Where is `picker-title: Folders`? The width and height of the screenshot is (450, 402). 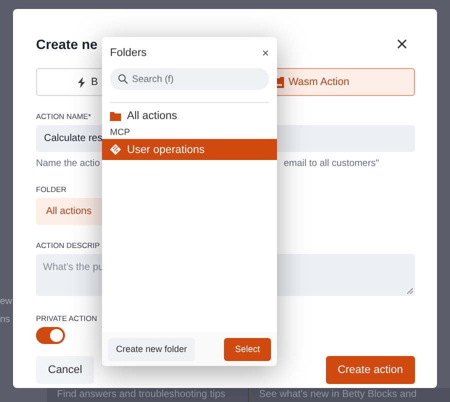 picker-title: Folders is located at coordinates (128, 53).